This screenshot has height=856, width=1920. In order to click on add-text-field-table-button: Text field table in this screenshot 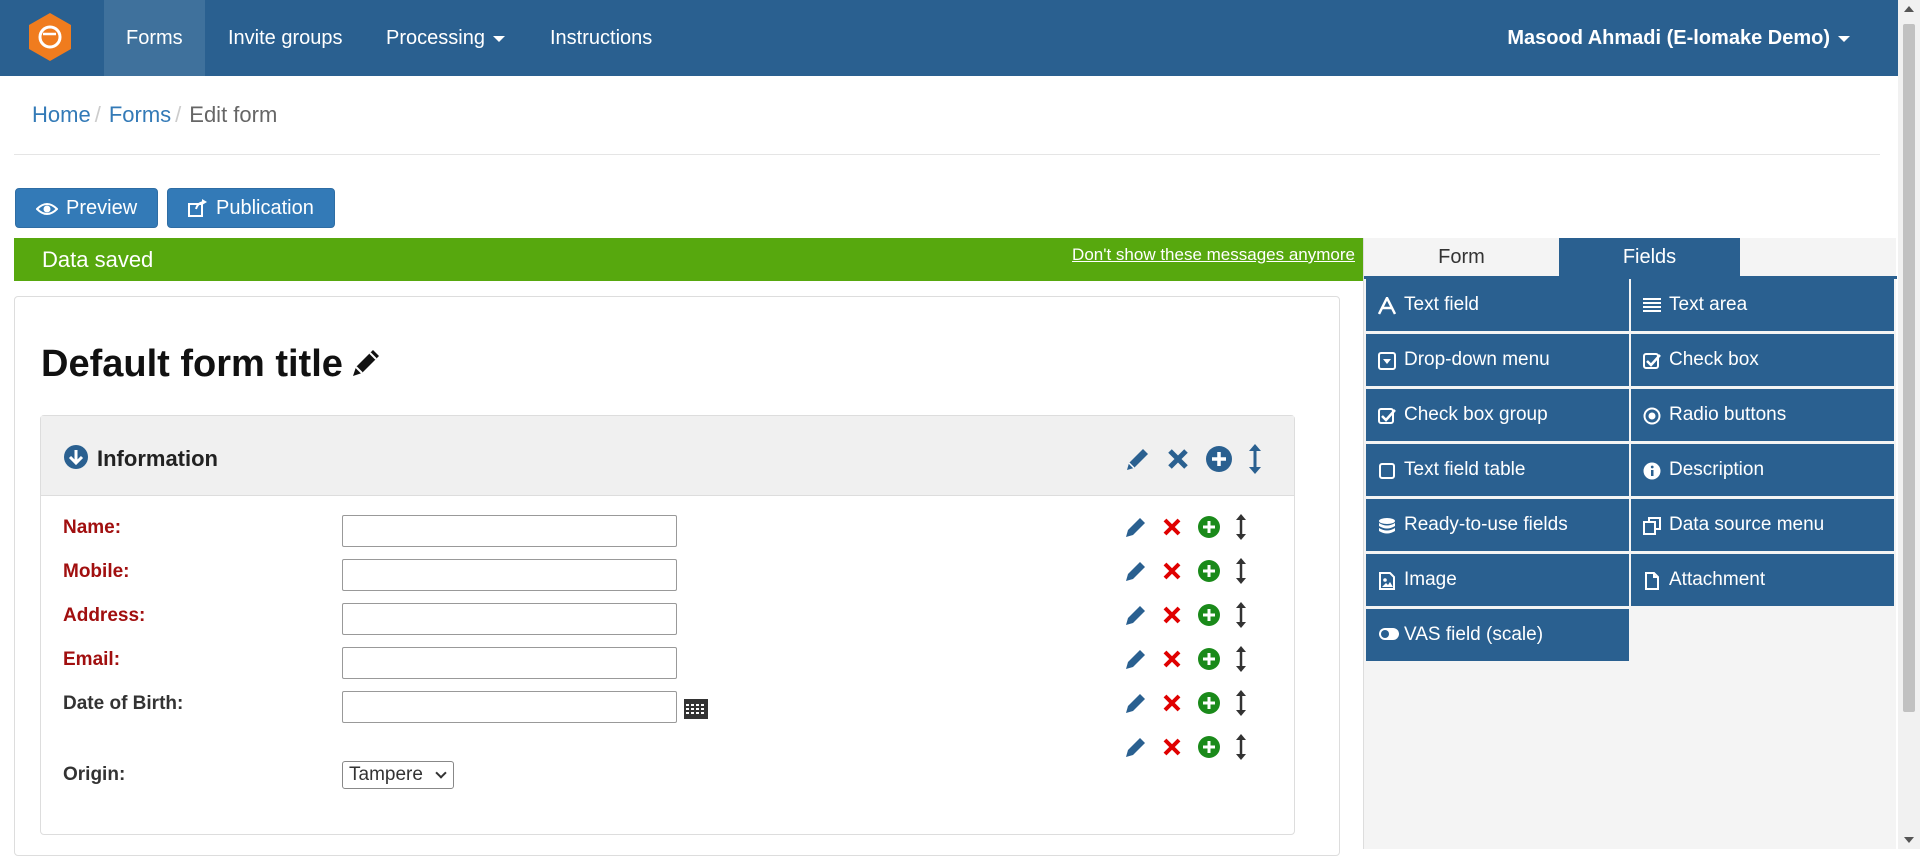, I will do `click(1497, 470)`.